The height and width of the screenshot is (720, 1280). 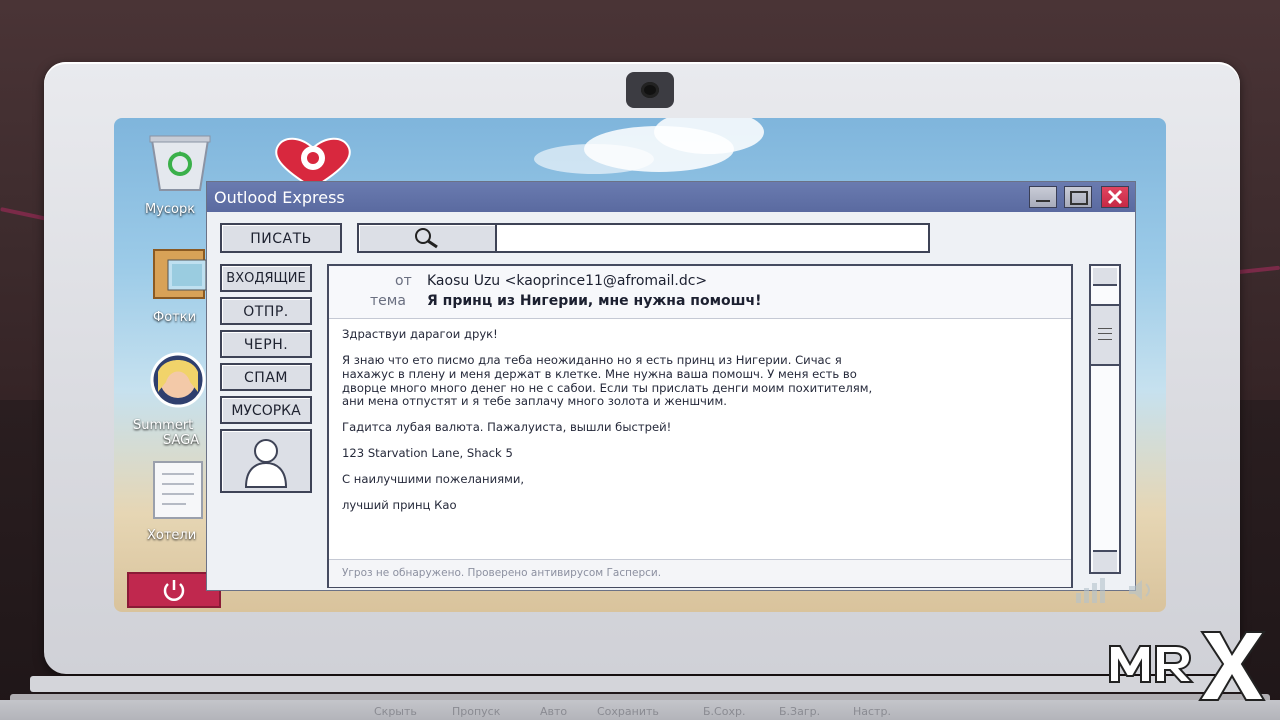 What do you see at coordinates (181, 272) in the screenshot?
I see `photos-folder-icon` at bounding box center [181, 272].